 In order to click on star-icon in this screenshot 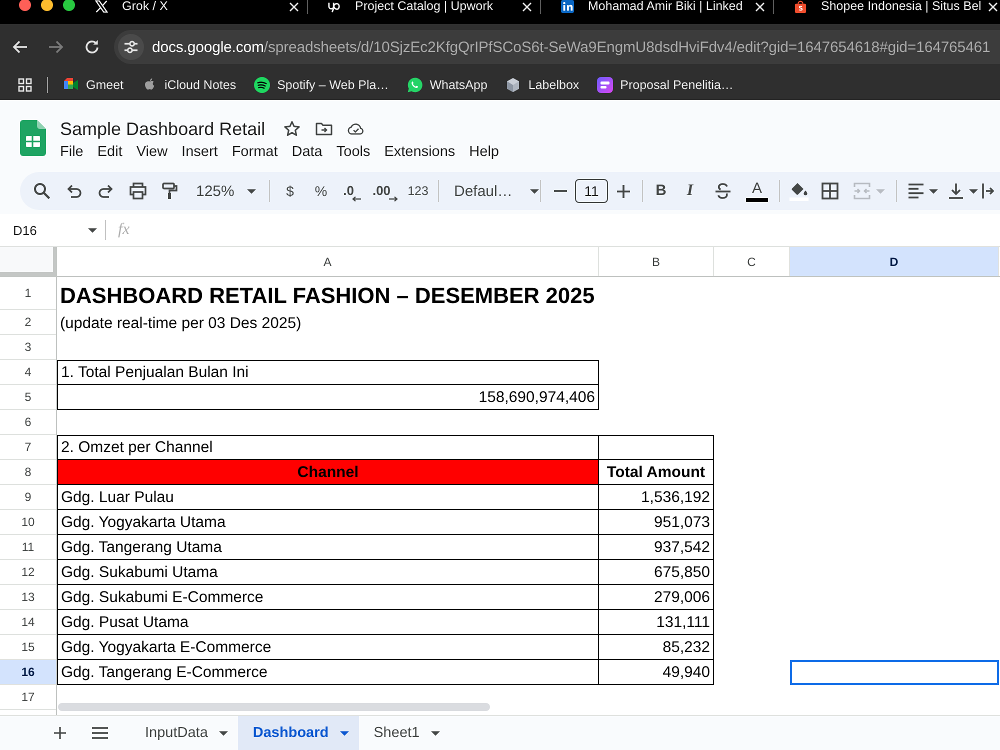, I will do `click(292, 129)`.